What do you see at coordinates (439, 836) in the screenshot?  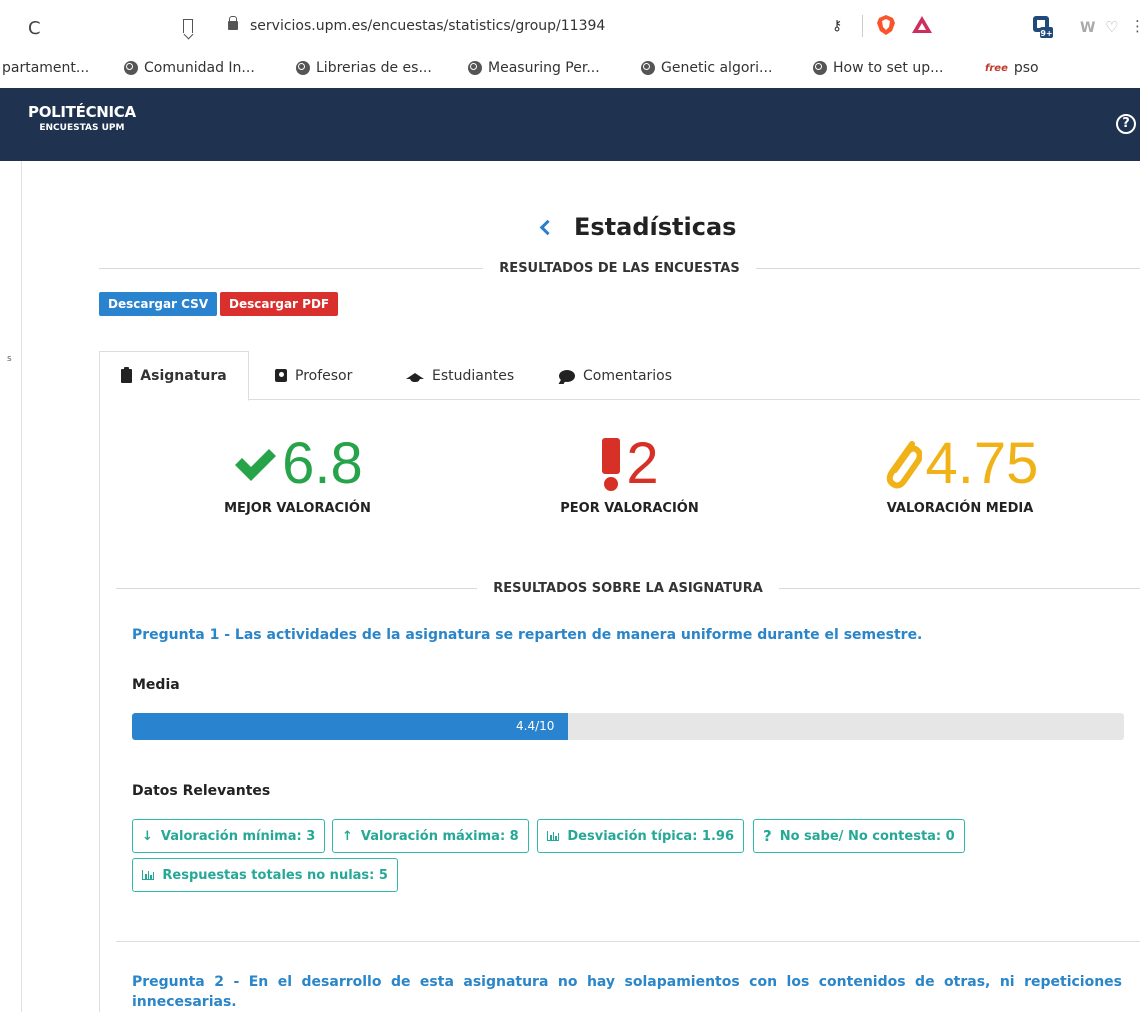 I see `badge-text: Valoración máxima: 8` at bounding box center [439, 836].